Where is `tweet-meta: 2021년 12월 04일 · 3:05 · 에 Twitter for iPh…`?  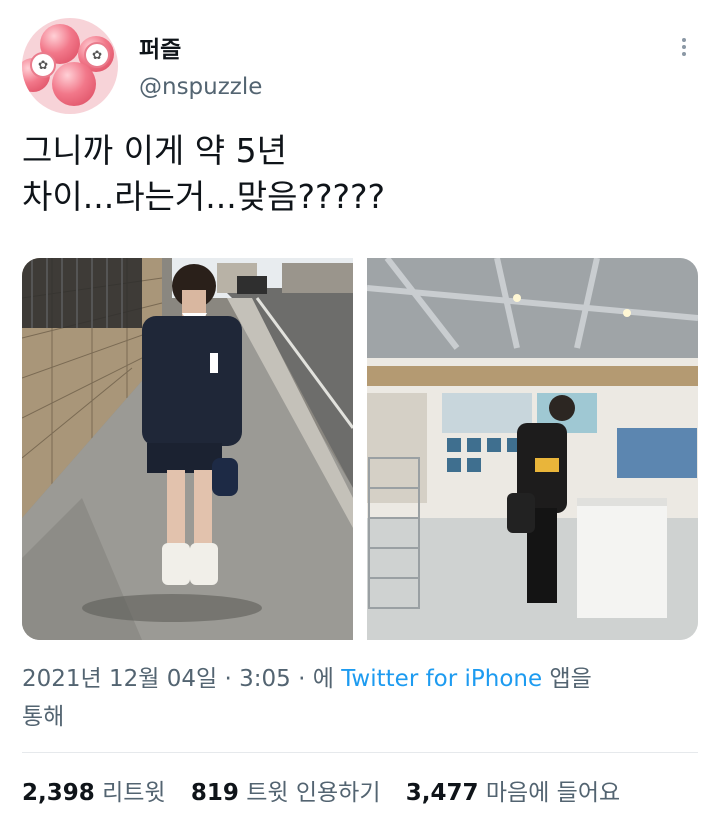 tweet-meta: 2021년 12월 04일 · 3:05 · 에 Twitter for iPh… is located at coordinates (357, 698).